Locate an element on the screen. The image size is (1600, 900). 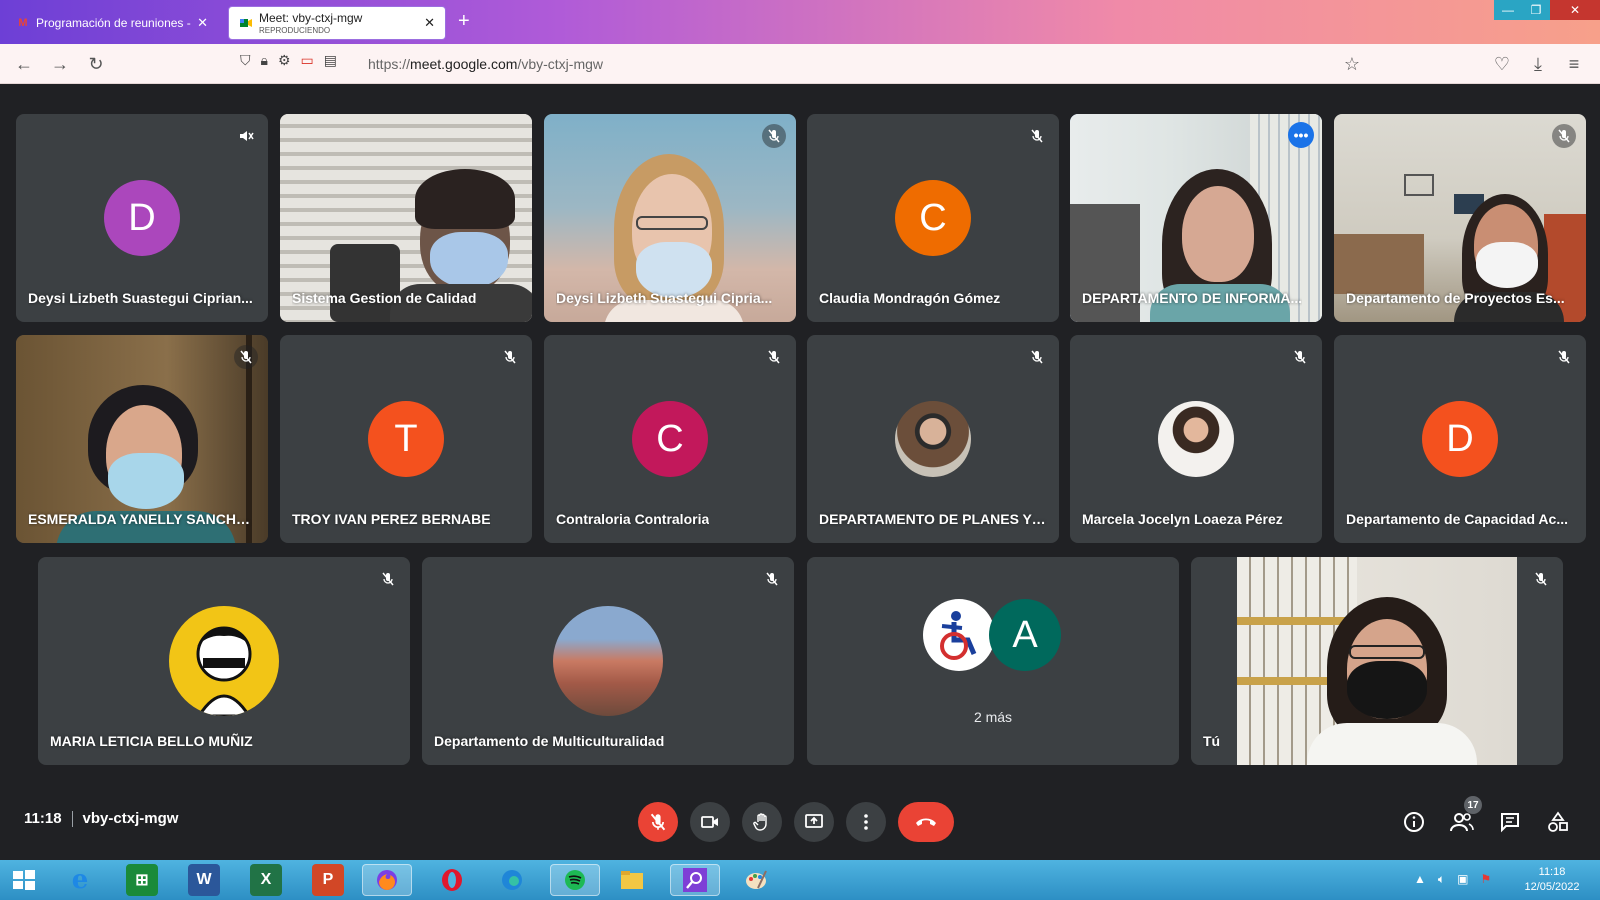
participant-tile: Sistema Gestion de Calidad is located at coordinates (406, 218).